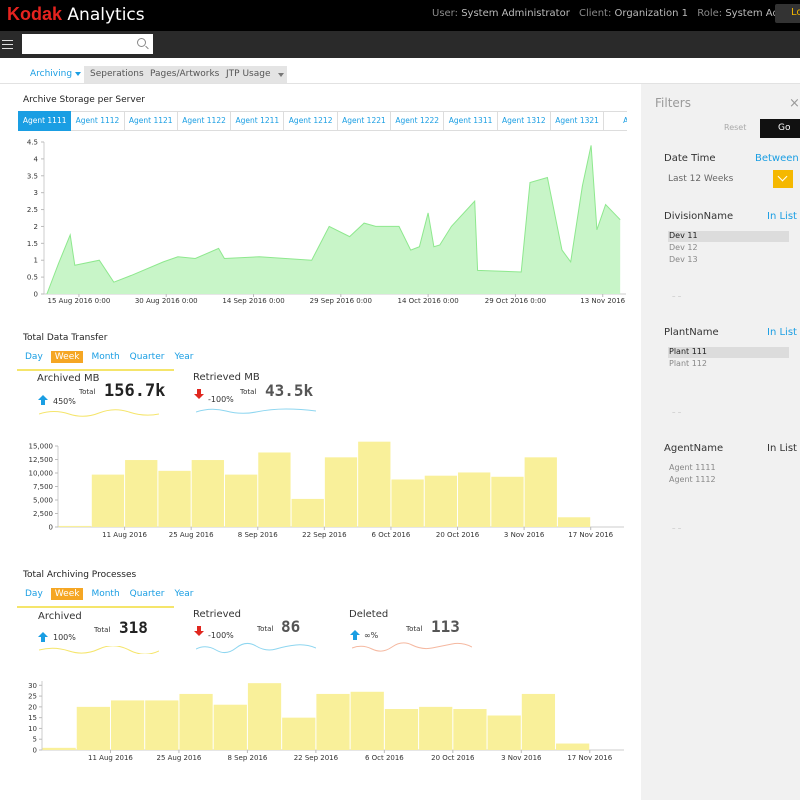 This screenshot has width=800, height=800. Describe the element at coordinates (728, 236) in the screenshot. I see `division-option: Dev 11` at that location.